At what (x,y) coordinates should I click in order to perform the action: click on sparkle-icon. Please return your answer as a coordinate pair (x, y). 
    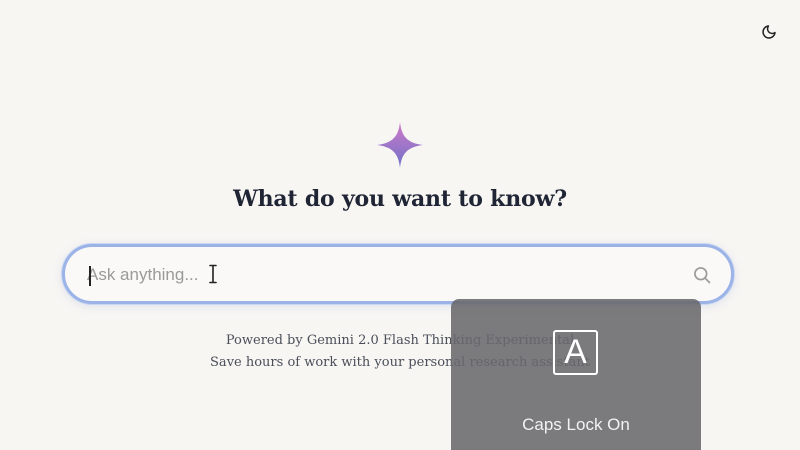
    Looking at the image, I should click on (400, 145).